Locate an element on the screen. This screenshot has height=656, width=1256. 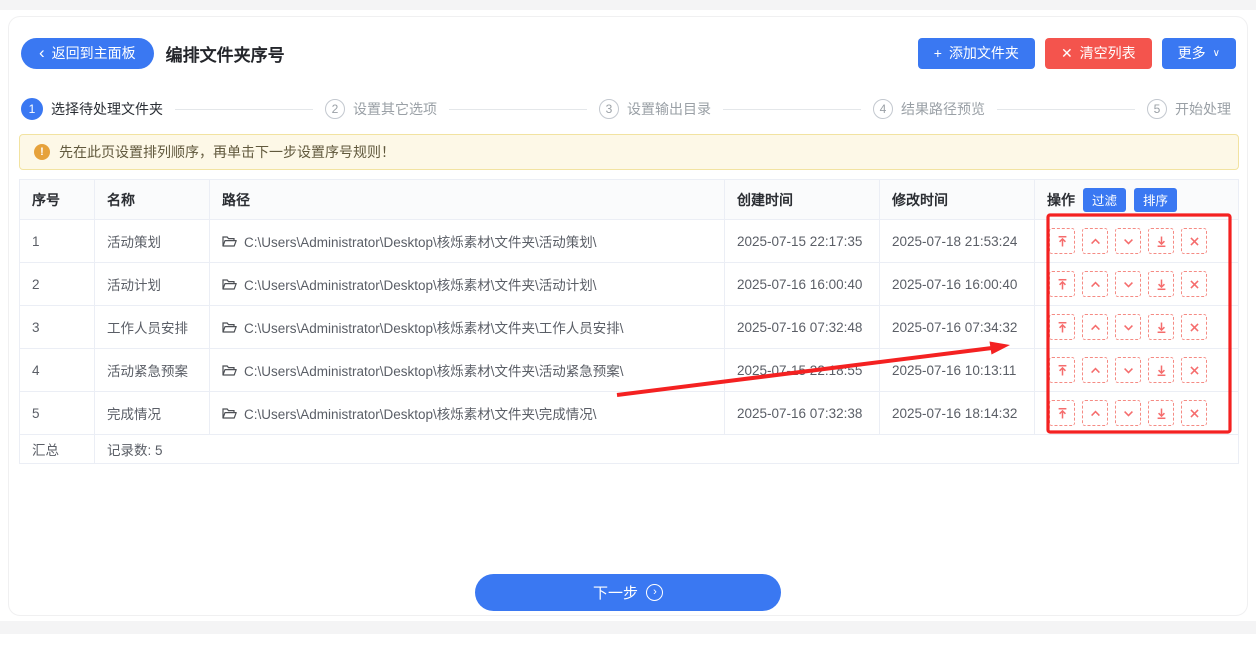
cell-modified: 2025-07-16 10:13:11 is located at coordinates (957, 370).